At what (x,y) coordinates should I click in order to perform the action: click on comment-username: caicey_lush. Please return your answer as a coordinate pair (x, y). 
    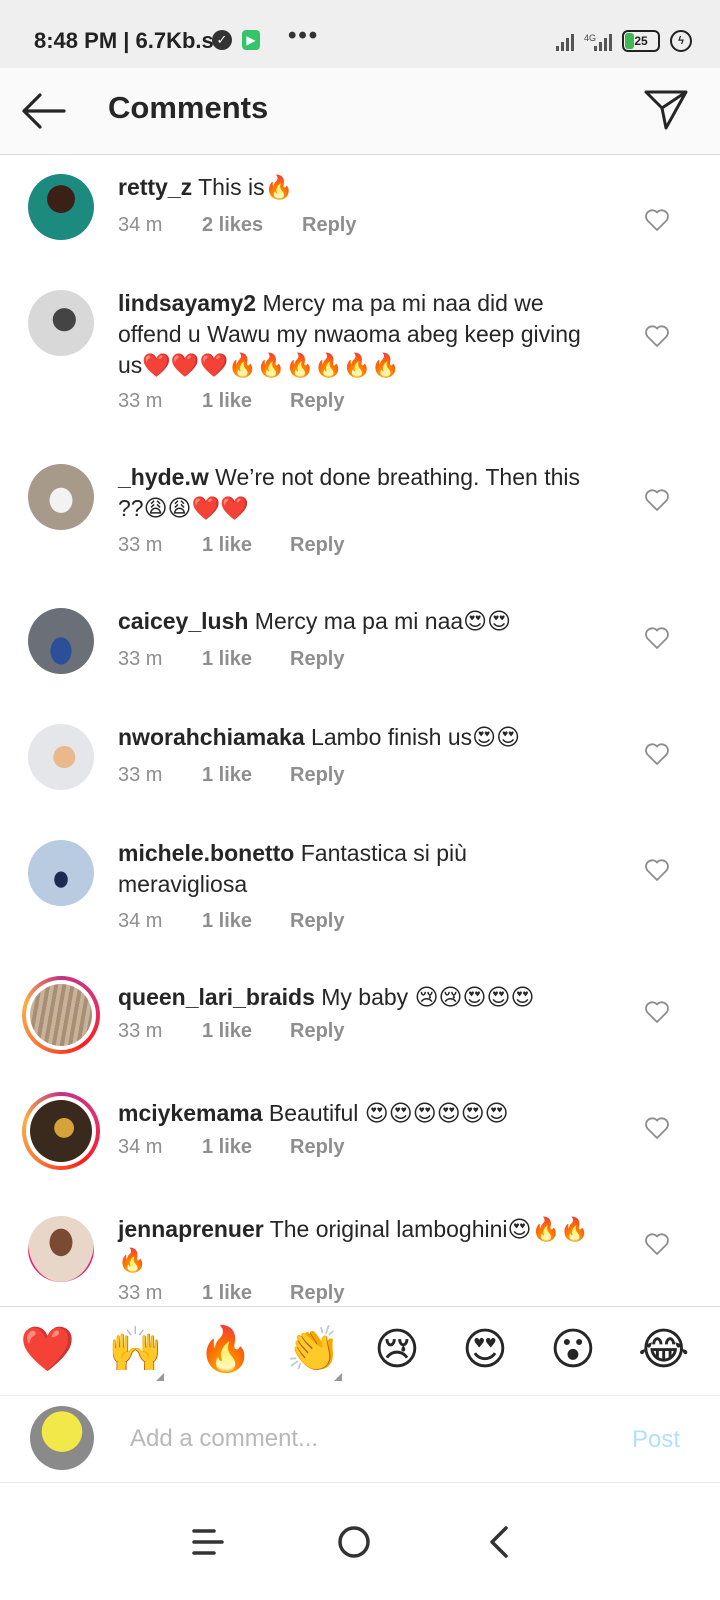
    Looking at the image, I should click on (183, 621).